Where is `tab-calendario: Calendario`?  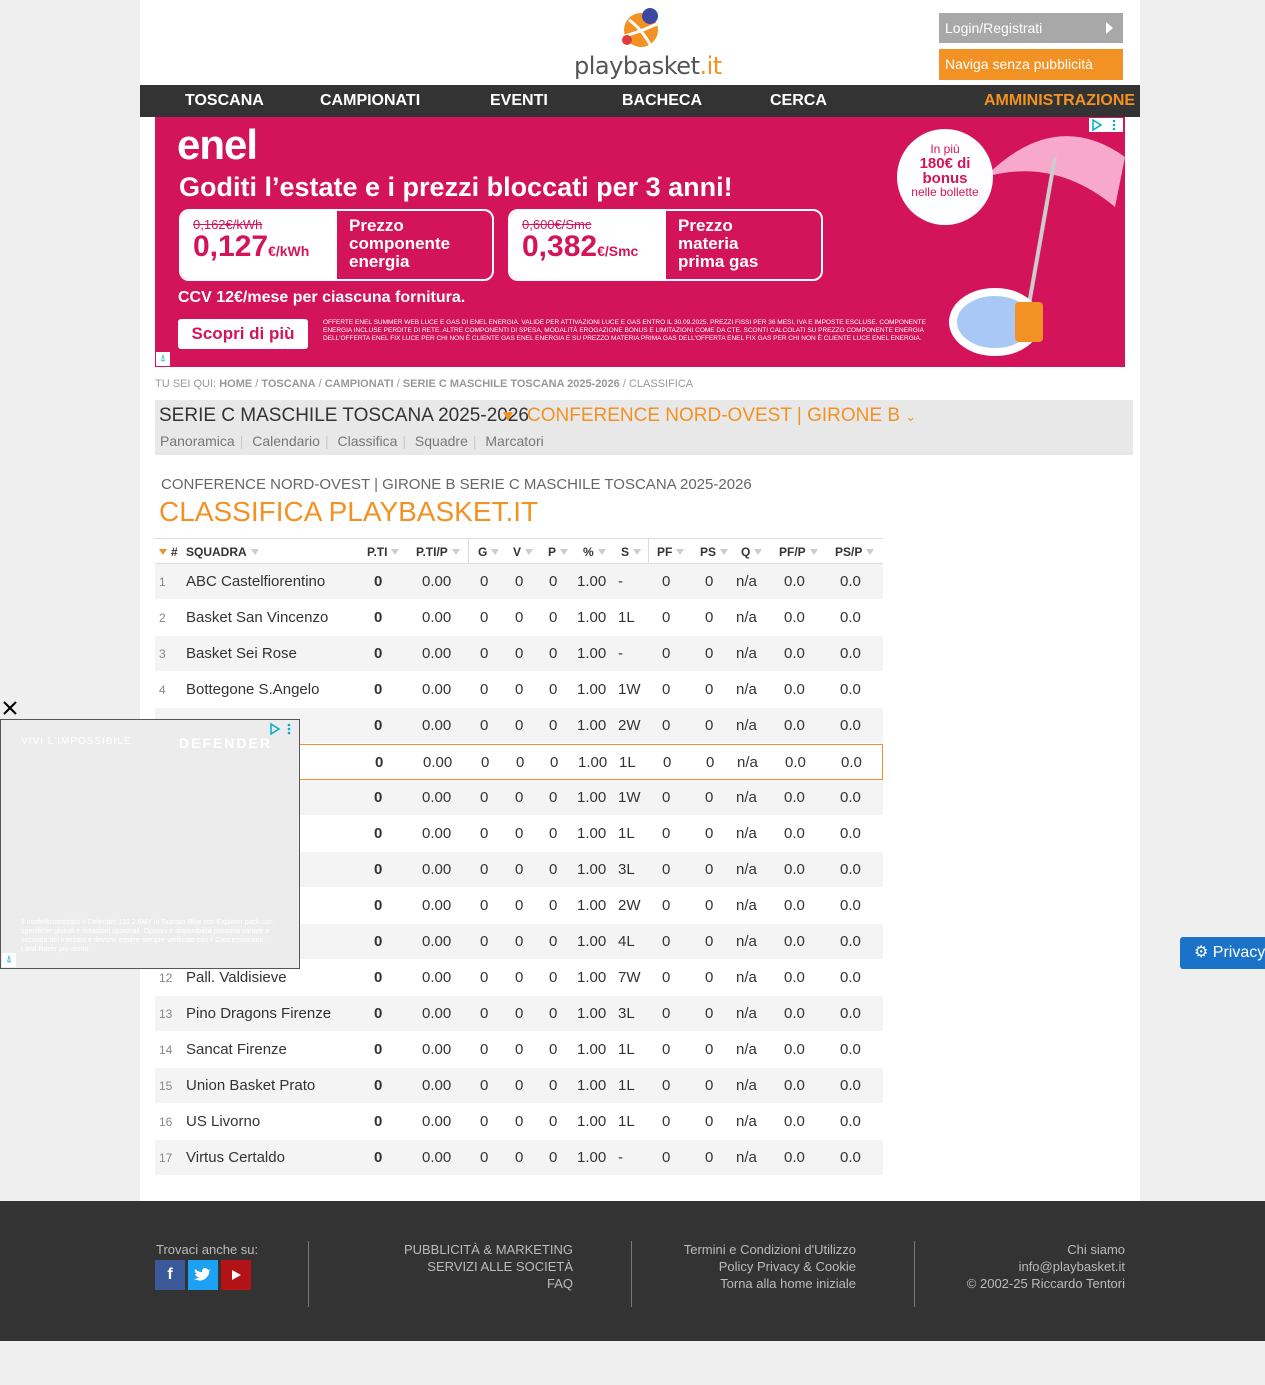
tab-calendario: Calendario is located at coordinates (286, 441).